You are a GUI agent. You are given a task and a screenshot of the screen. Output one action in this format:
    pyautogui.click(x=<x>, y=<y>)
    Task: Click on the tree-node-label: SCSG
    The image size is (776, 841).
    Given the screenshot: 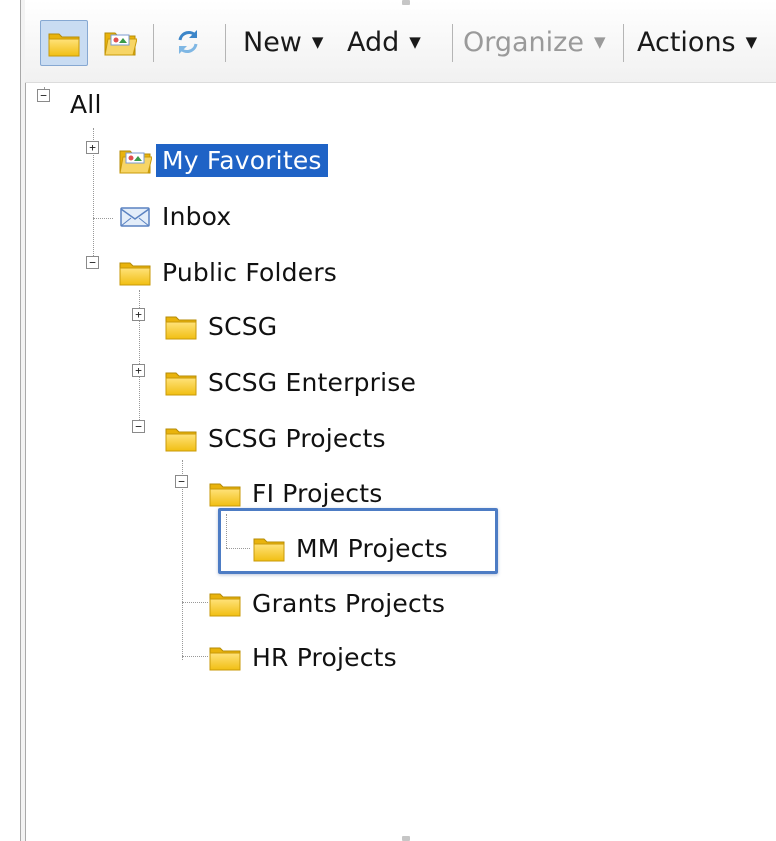 What is the action you would take?
    pyautogui.click(x=243, y=326)
    